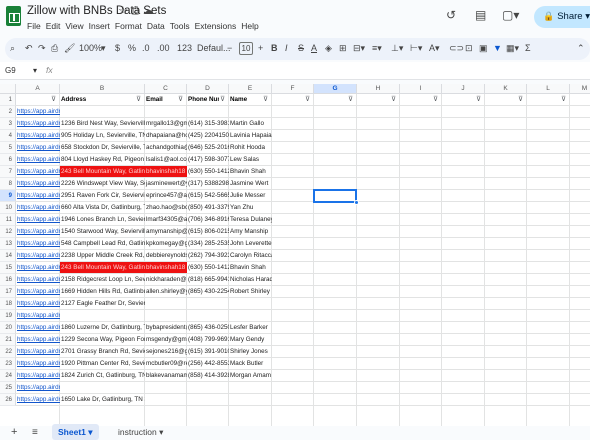 This screenshot has width=590, height=440. What do you see at coordinates (8, 316) in the screenshot?
I see `row-header-19: 19` at bounding box center [8, 316].